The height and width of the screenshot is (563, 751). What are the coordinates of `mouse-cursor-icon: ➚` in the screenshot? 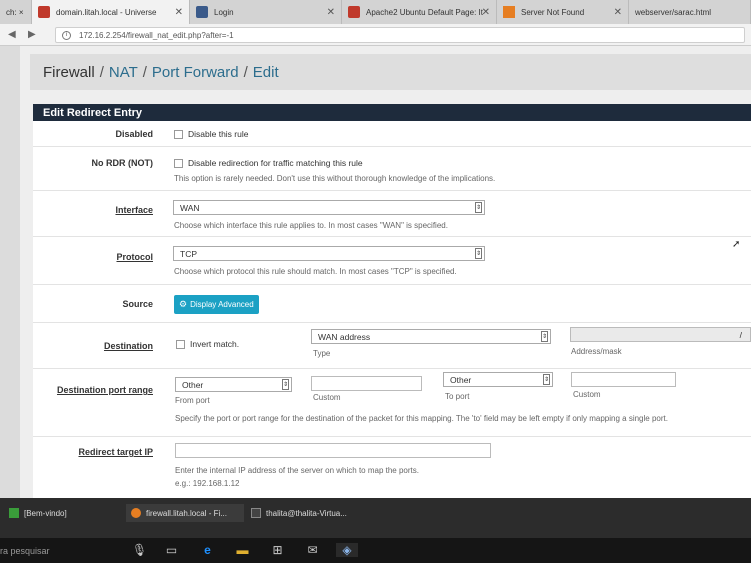 It's located at (736, 244).